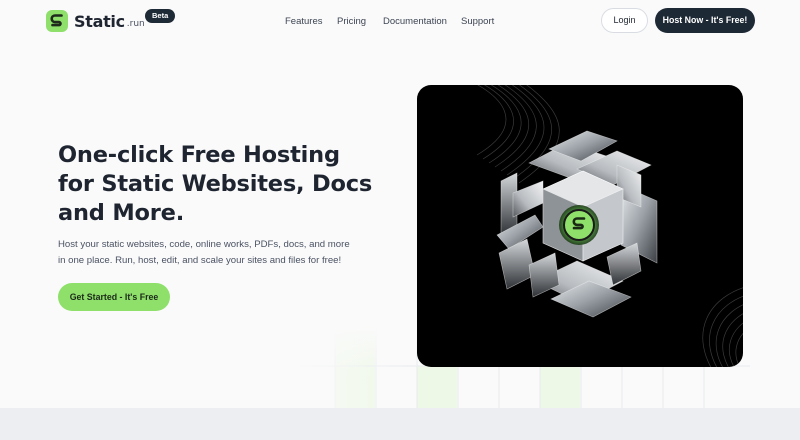 The image size is (800, 440). I want to click on hero-title-line: One-click Free Hosting, so click(199, 155).